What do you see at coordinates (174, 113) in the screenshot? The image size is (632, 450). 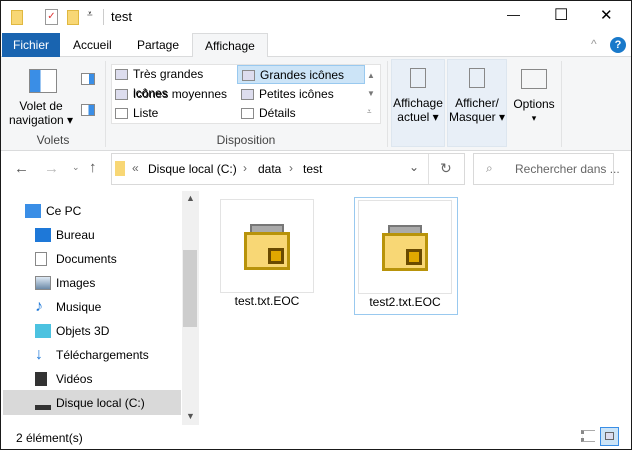 I see `layout-list: Liste` at bounding box center [174, 113].